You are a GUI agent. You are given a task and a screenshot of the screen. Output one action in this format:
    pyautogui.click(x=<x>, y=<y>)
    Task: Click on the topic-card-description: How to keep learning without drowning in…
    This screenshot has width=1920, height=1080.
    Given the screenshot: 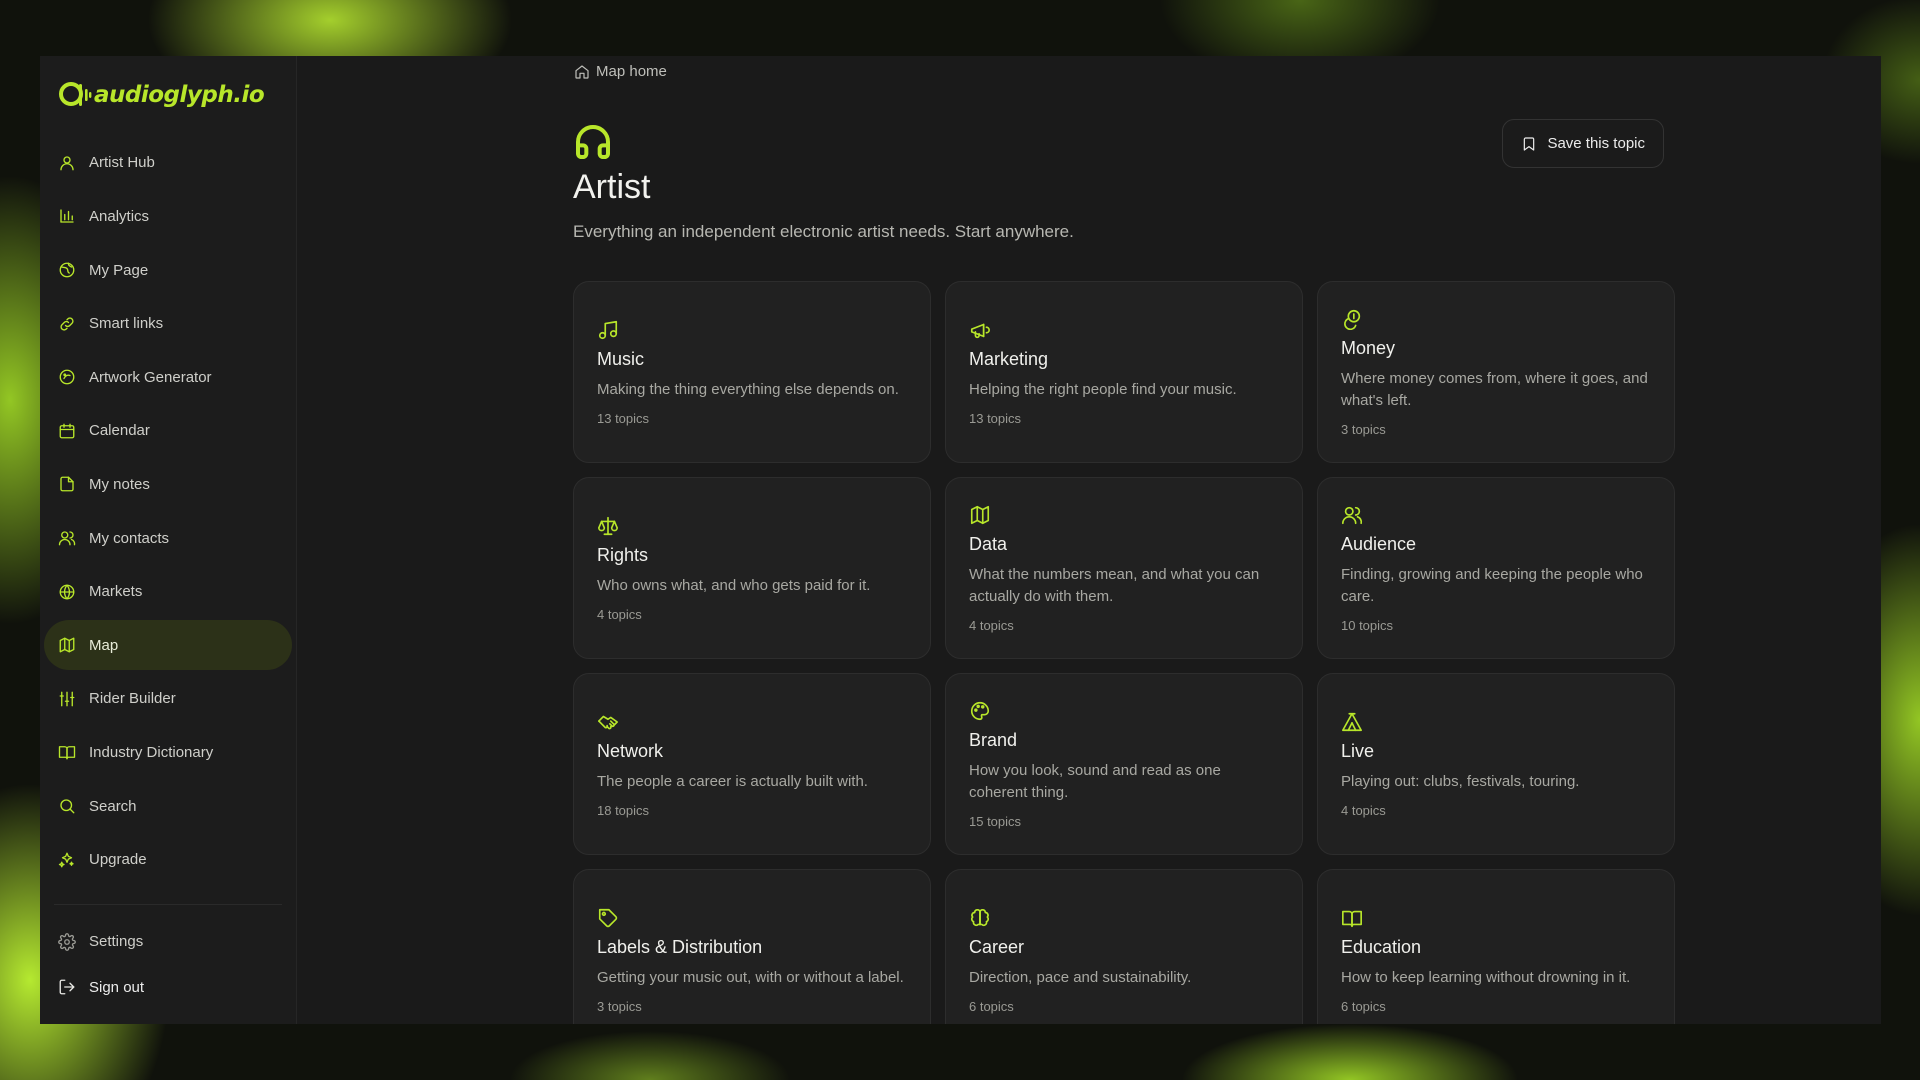 What is the action you would take?
    pyautogui.click(x=1486, y=977)
    